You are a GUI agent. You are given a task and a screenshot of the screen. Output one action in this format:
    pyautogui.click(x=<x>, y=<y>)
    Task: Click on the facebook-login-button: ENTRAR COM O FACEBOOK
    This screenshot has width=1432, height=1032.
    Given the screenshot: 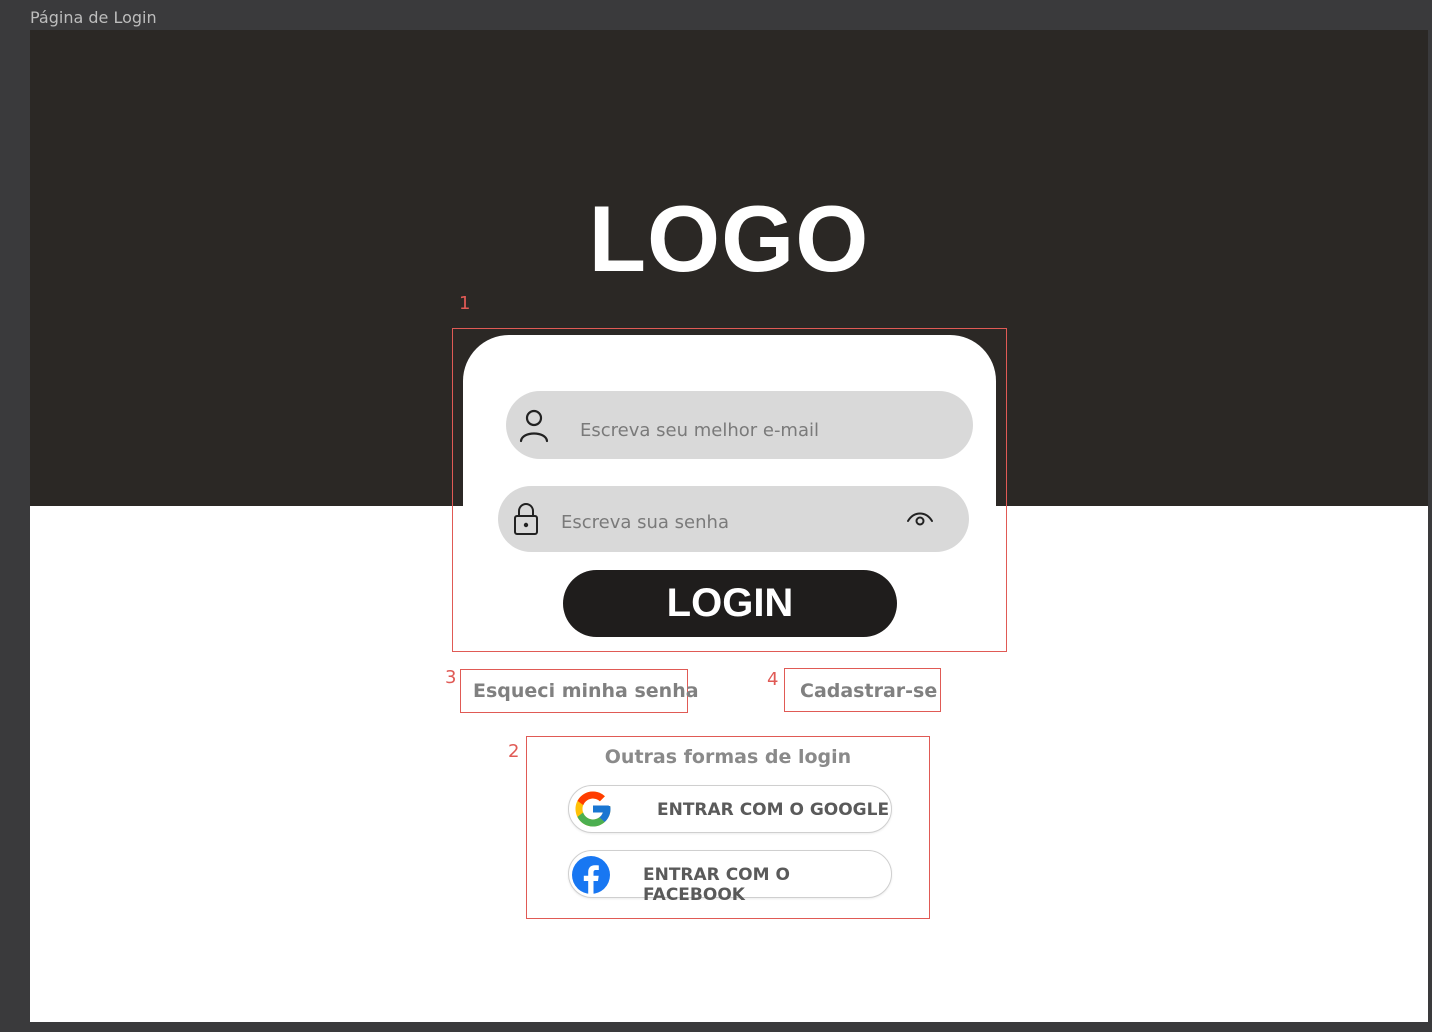 What is the action you would take?
    pyautogui.click(x=730, y=877)
    